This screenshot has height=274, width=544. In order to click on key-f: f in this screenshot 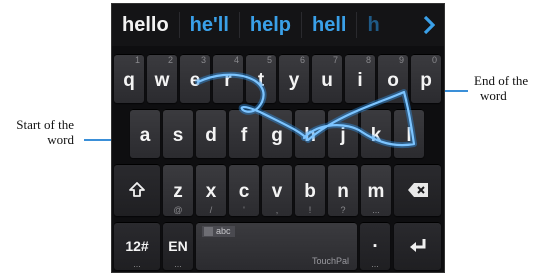, I will do `click(244, 133)`.